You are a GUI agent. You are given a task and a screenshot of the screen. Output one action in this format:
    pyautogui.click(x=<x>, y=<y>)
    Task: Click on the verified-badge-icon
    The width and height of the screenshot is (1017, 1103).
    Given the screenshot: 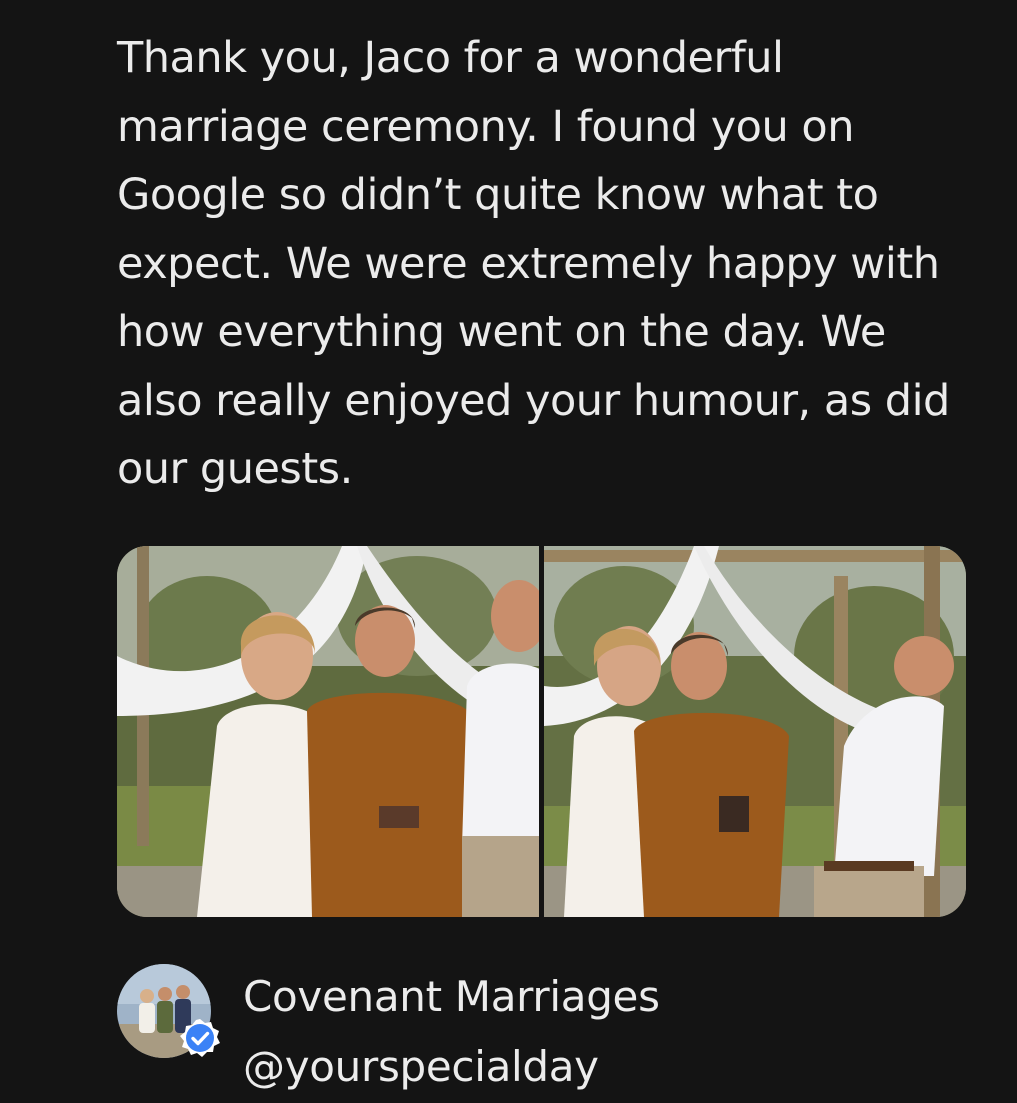 What is the action you would take?
    pyautogui.click(x=200, y=1038)
    